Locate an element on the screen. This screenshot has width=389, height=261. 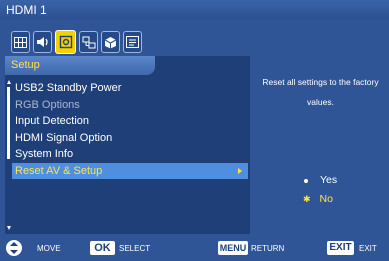
tab-info is located at coordinates (132, 42).